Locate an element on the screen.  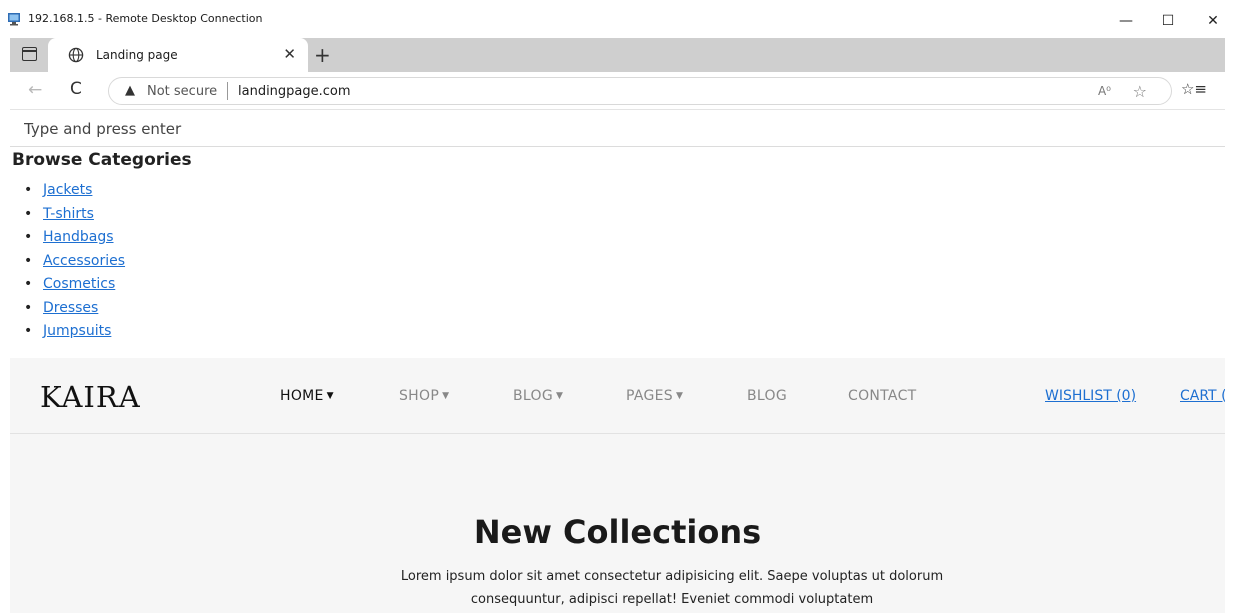
warning-icon: ▲ is located at coordinates (130, 90).